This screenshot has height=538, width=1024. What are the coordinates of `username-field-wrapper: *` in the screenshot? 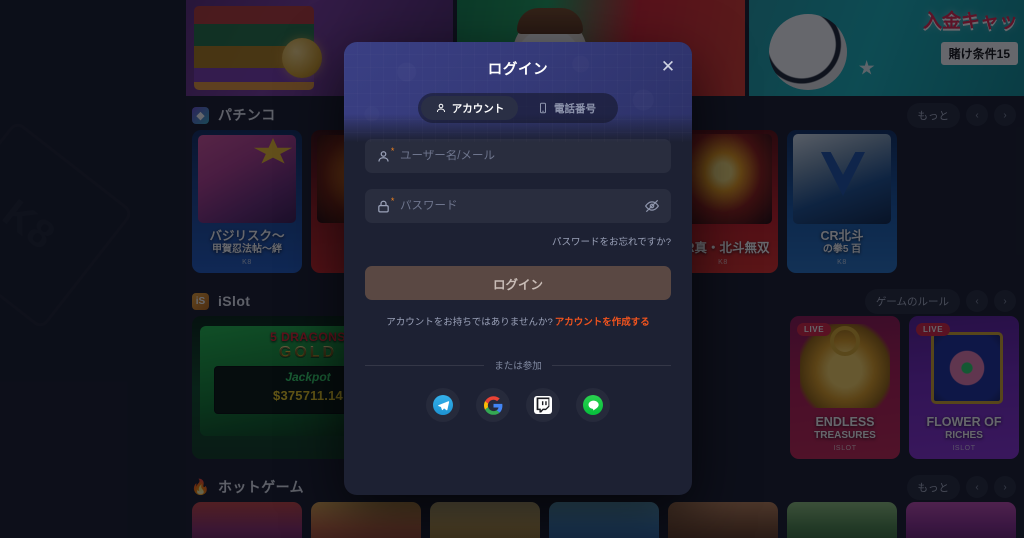 It's located at (518, 156).